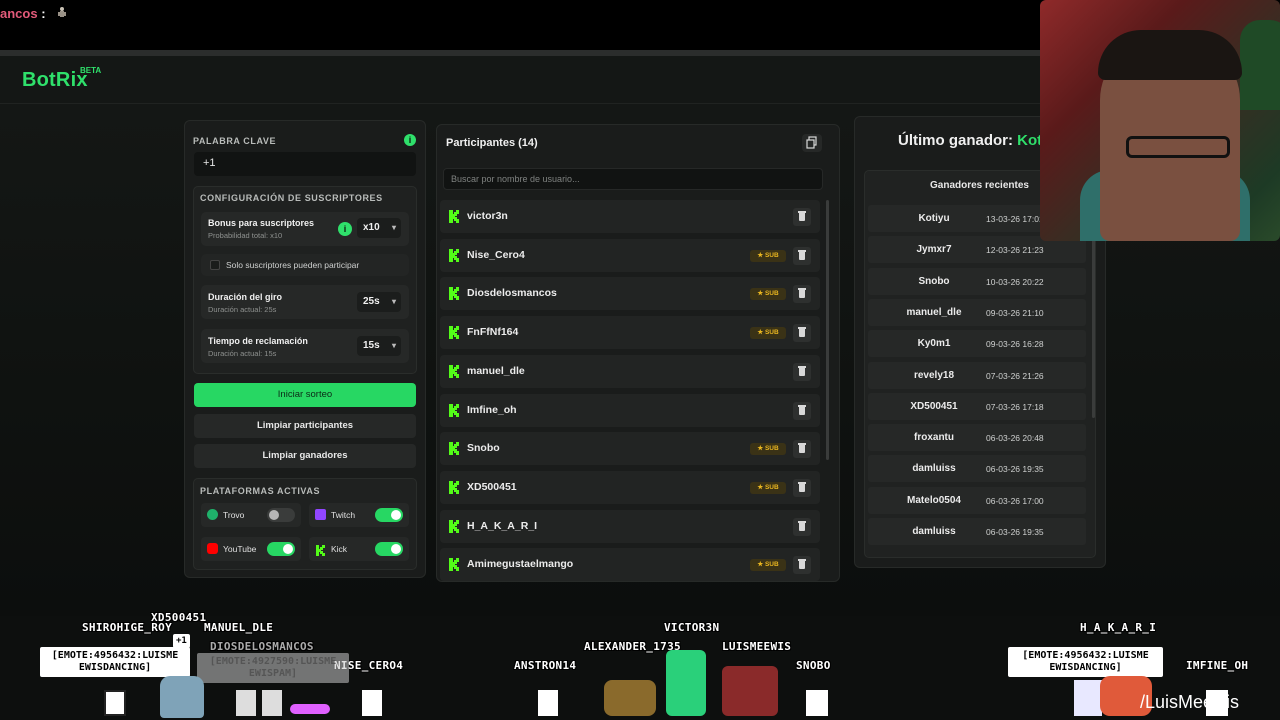 The width and height of the screenshot is (1280, 720). Describe the element at coordinates (1030, 140) in the screenshot. I see `last-winner-name: Kot` at that location.